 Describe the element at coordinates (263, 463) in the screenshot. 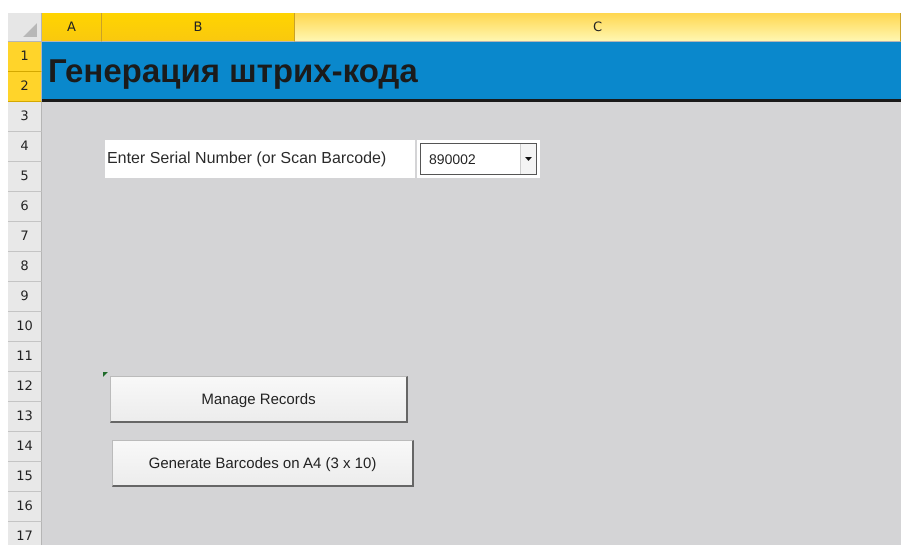

I see `action-button: Generate Barcodes on A4 (3 x 10)` at that location.